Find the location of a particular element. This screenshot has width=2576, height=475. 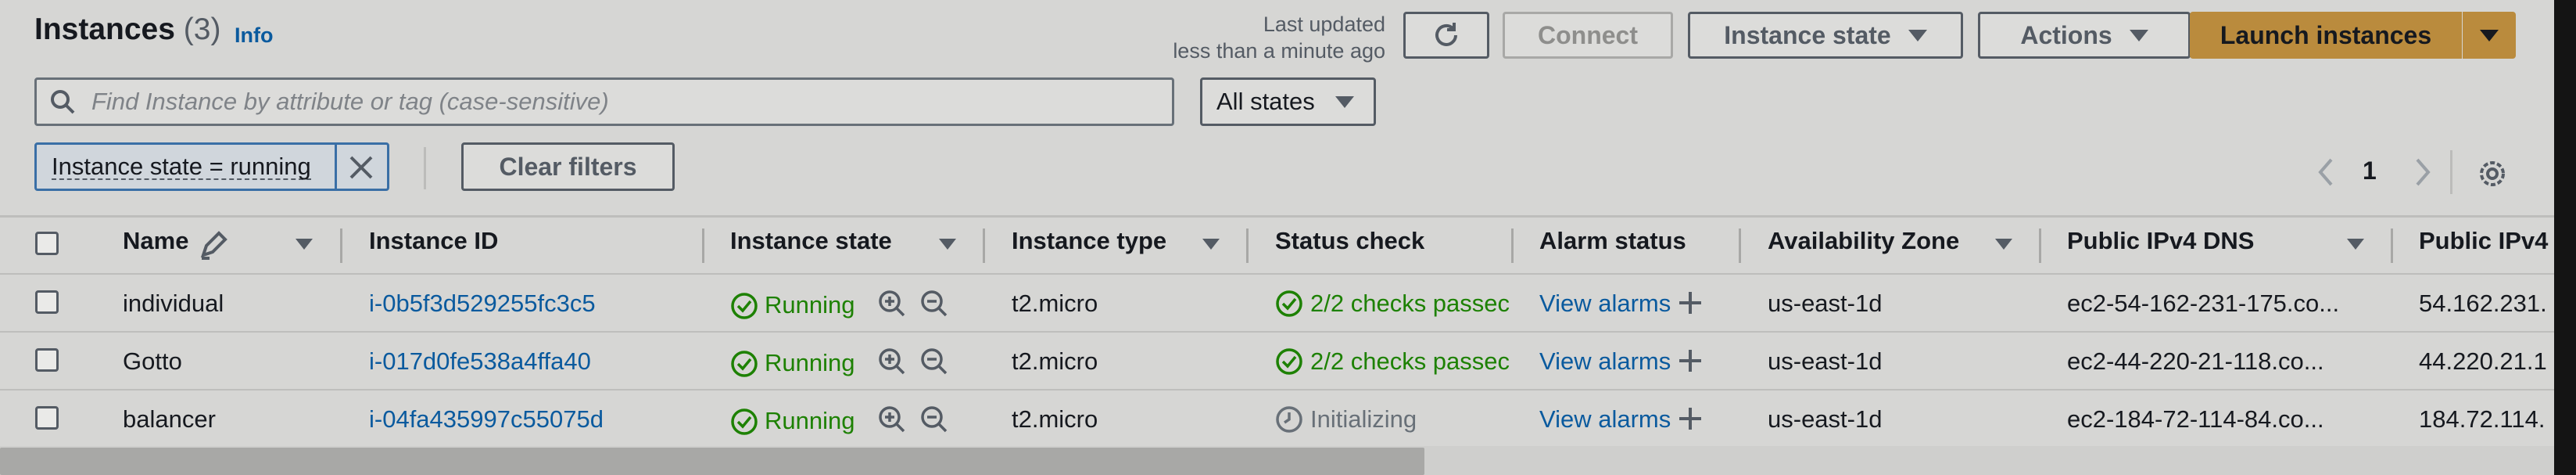

gear-icon is located at coordinates (2492, 174).